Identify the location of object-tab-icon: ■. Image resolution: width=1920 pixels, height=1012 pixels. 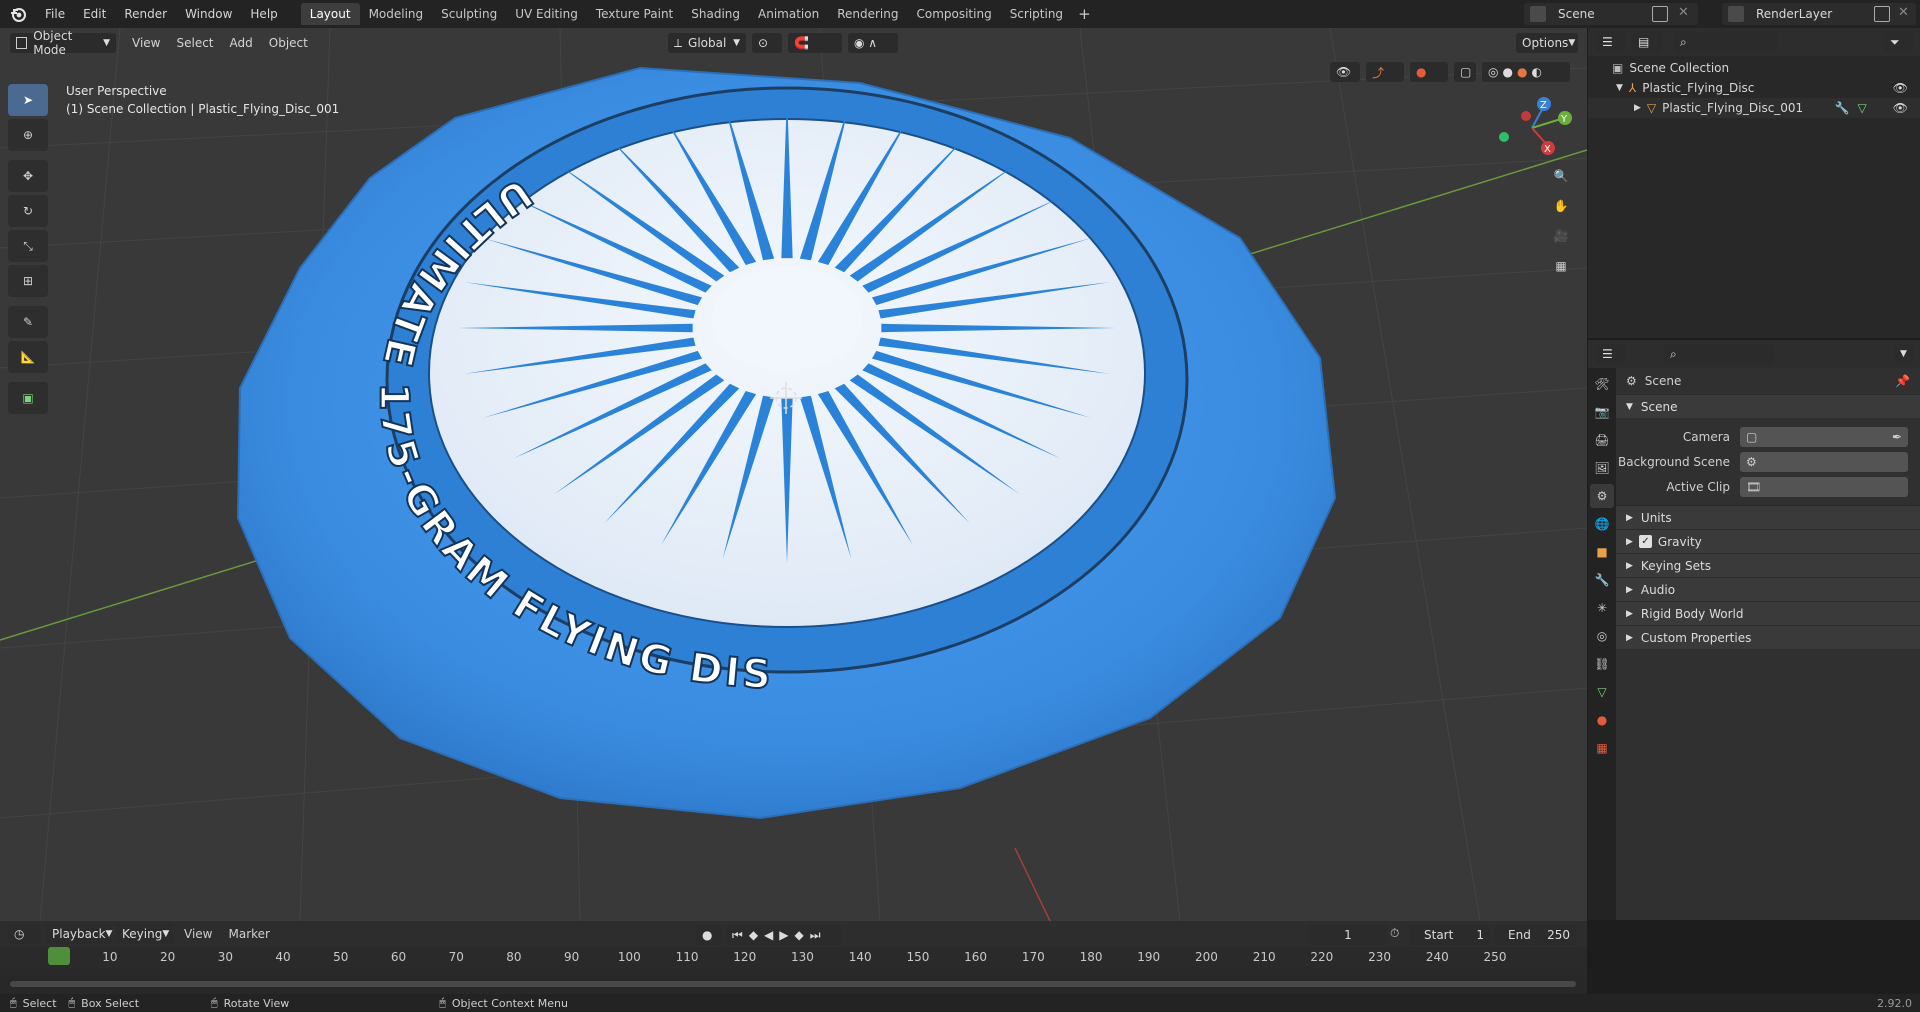
(1602, 552).